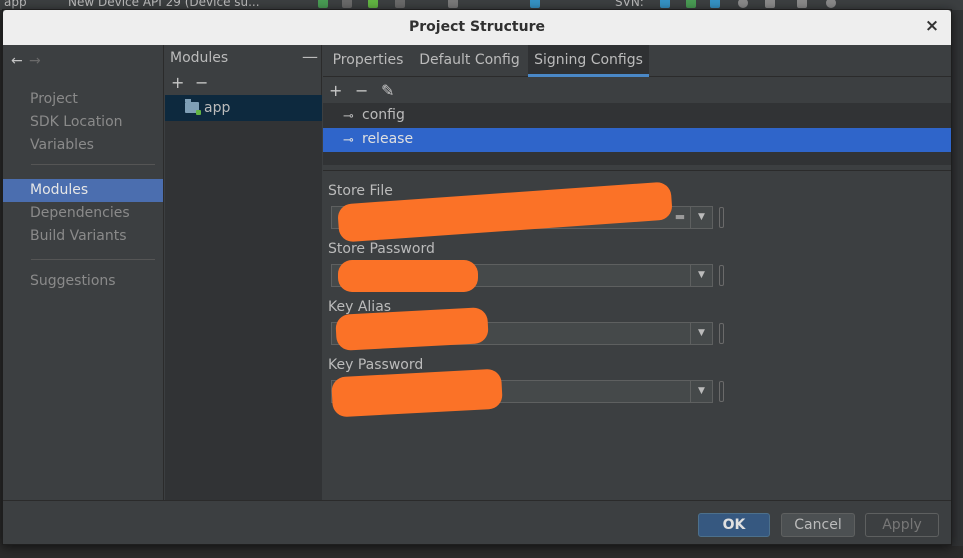 The width and height of the screenshot is (963, 558). What do you see at coordinates (637, 116) in the screenshot?
I see `signing-config-item: ⊸ config` at bounding box center [637, 116].